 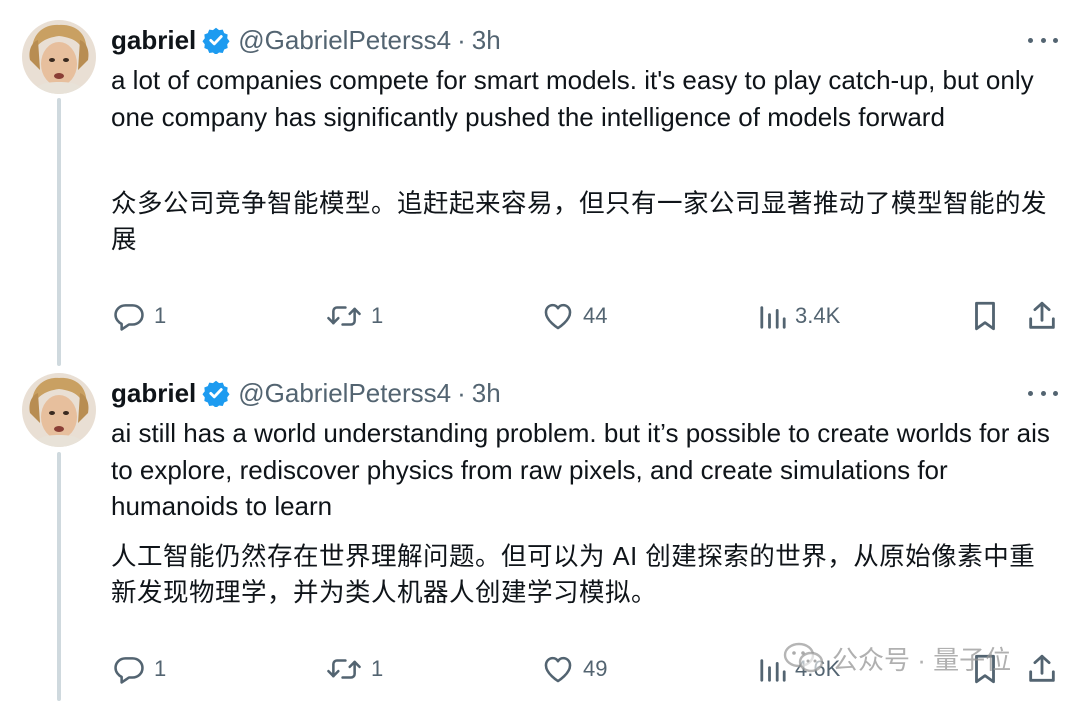 I want to click on watermark: 公众号 · 量子位, so click(x=896, y=658).